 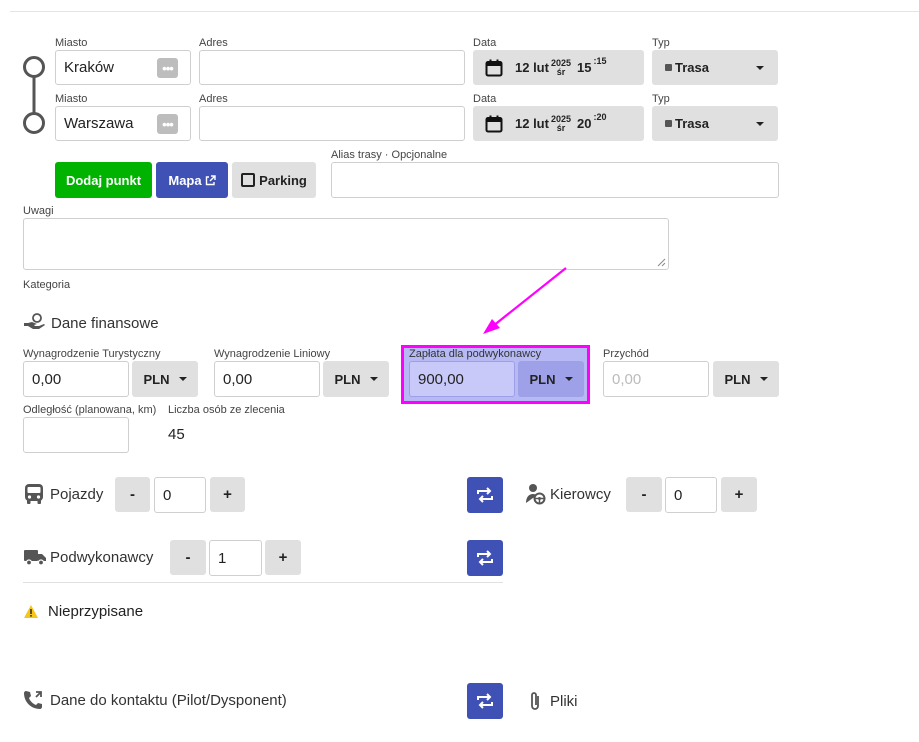 What do you see at coordinates (737, 379) in the screenshot?
I see `currency-value-4: PLN` at bounding box center [737, 379].